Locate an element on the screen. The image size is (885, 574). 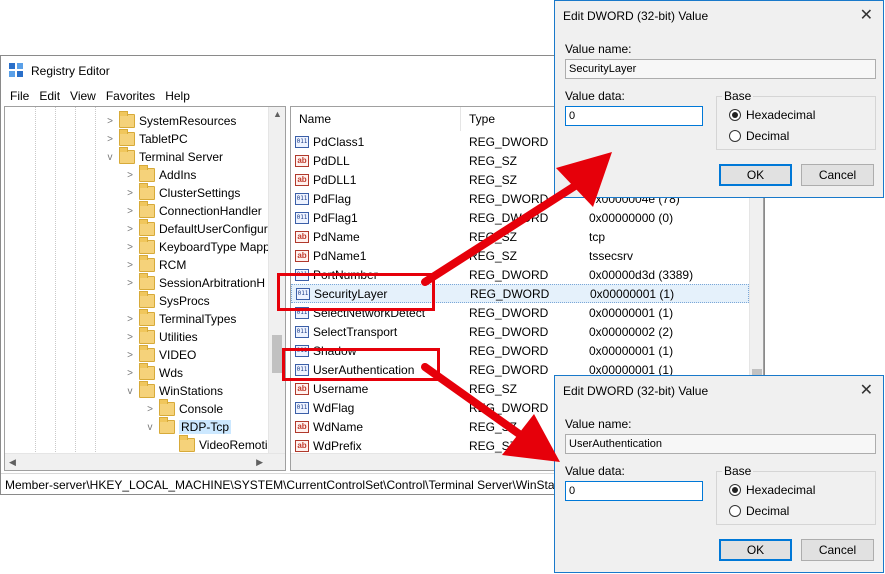
menu-edit: Edit is located at coordinates (49, 96).